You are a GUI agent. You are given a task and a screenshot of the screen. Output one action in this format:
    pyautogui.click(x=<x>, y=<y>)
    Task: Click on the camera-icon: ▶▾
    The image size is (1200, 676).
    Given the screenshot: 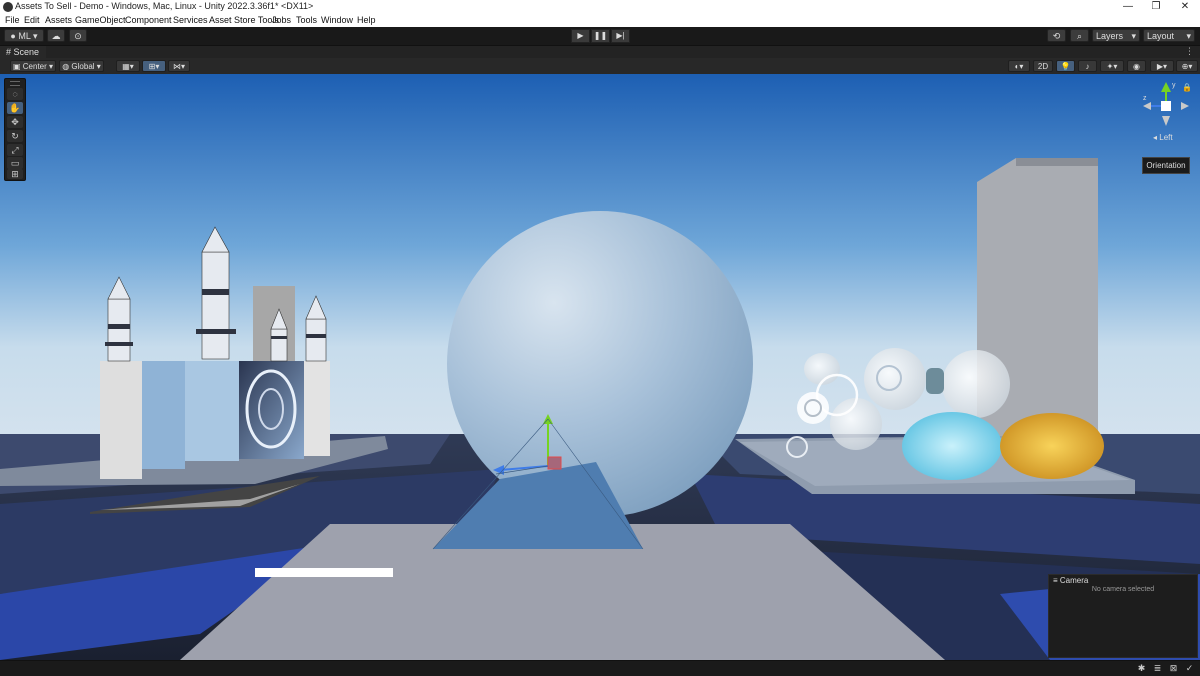 What is the action you would take?
    pyautogui.click(x=1162, y=66)
    